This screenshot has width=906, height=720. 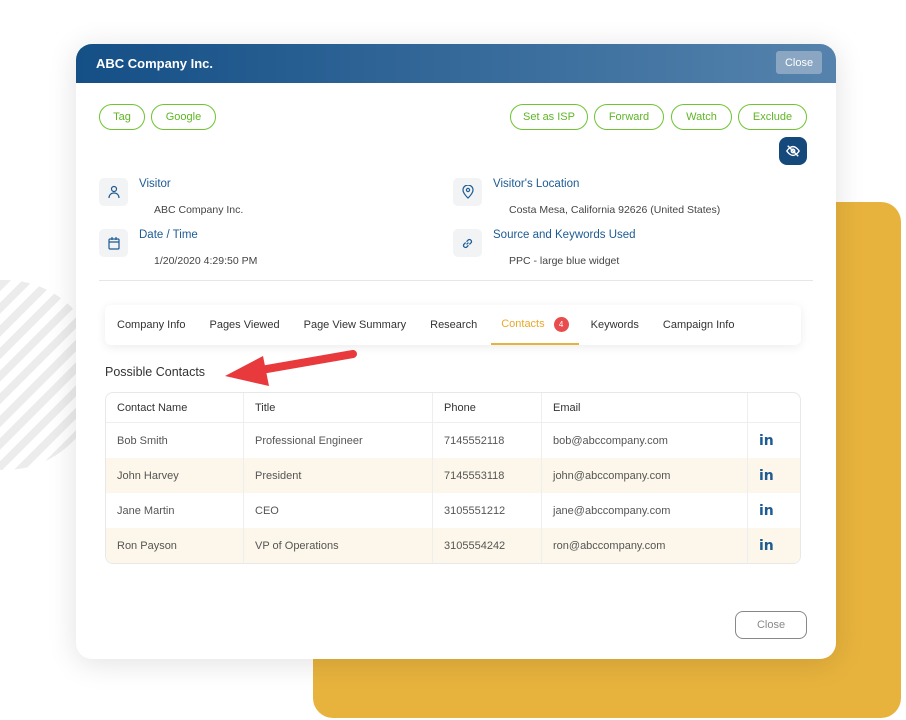 I want to click on datetime-label: Date / Time, so click(x=168, y=235).